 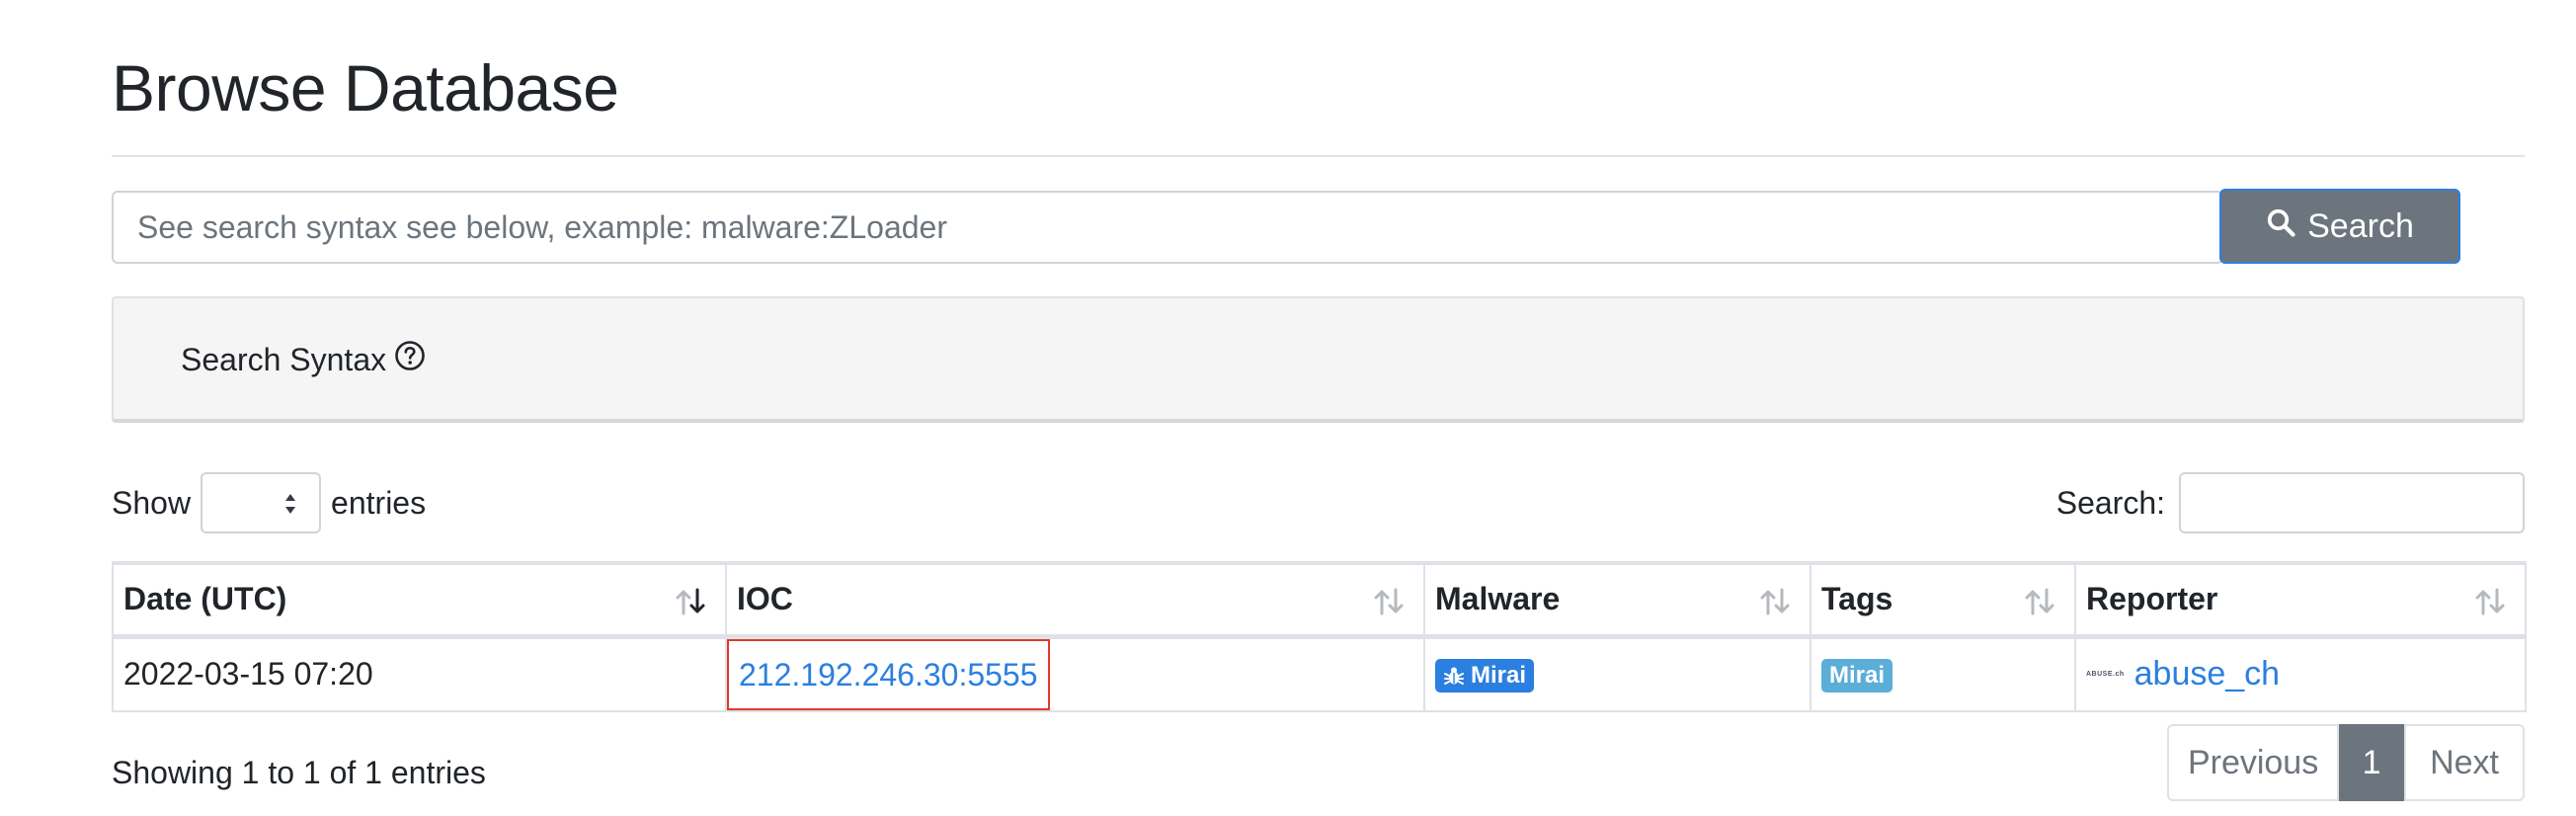 I want to click on entries-length-select, so click(x=261, y=502).